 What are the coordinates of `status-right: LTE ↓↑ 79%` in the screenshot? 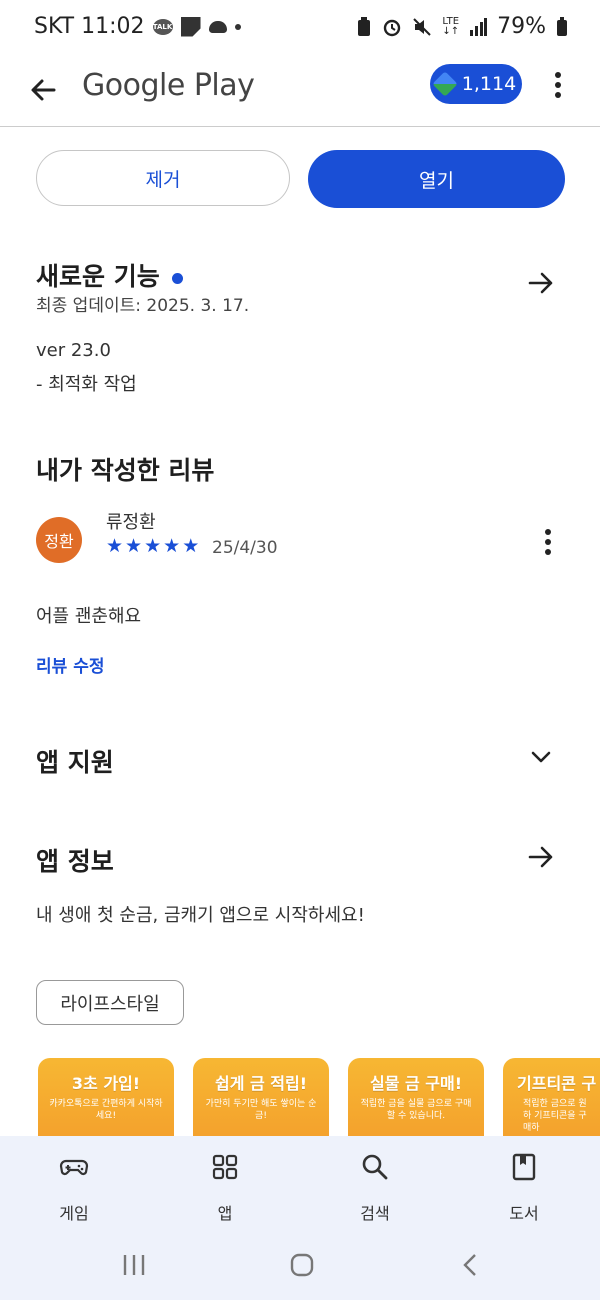 It's located at (462, 26).